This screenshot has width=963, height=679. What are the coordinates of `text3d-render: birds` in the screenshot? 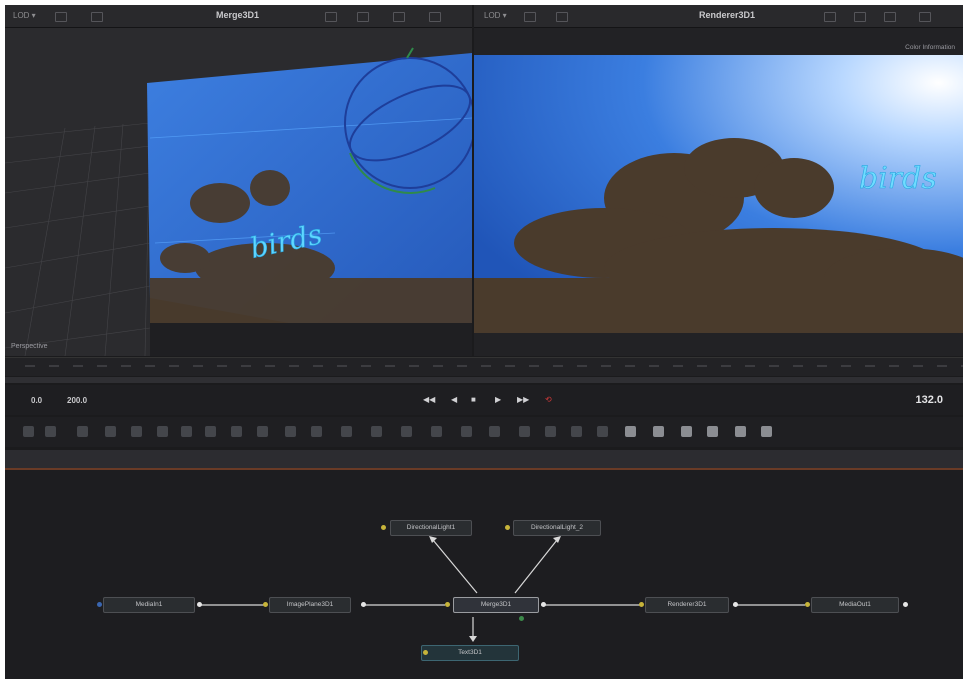 It's located at (898, 178).